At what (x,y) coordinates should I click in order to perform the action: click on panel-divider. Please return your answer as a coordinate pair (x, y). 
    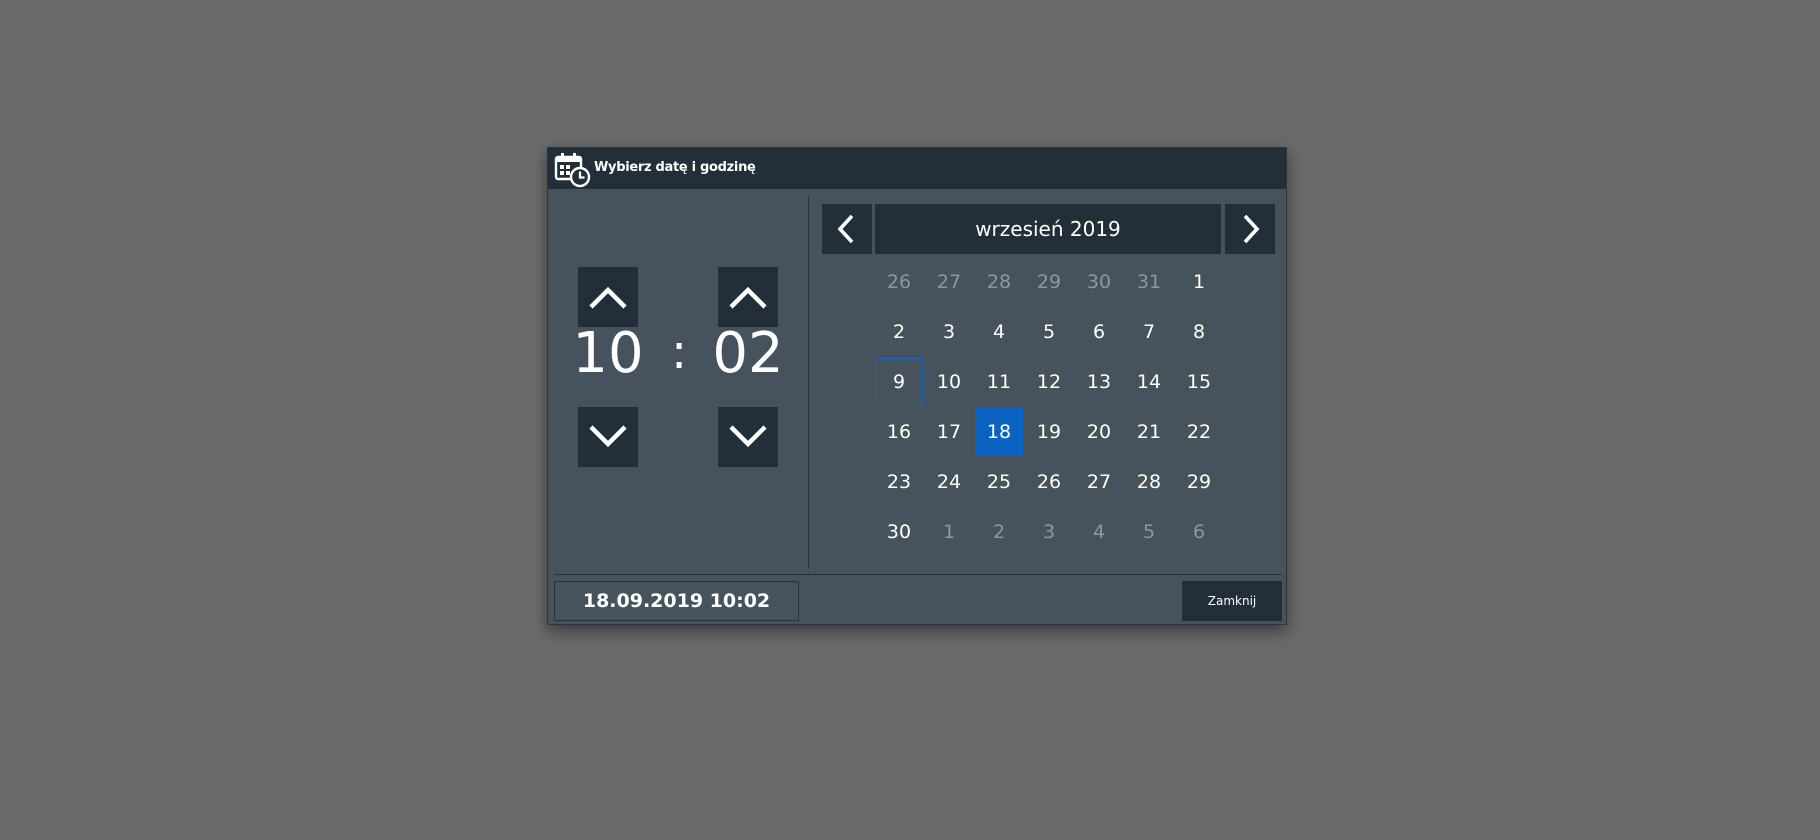
    Looking at the image, I should click on (808, 382).